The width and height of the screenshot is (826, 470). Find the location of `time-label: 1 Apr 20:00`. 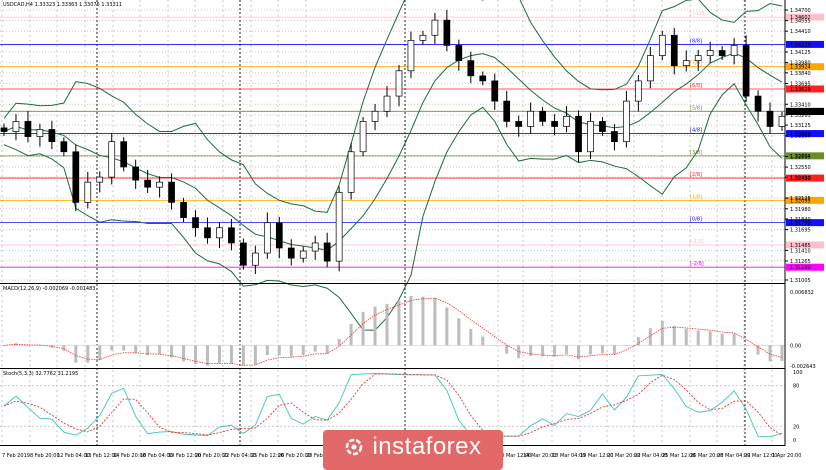

time-label: 1 Apr 20:00 is located at coordinates (786, 456).